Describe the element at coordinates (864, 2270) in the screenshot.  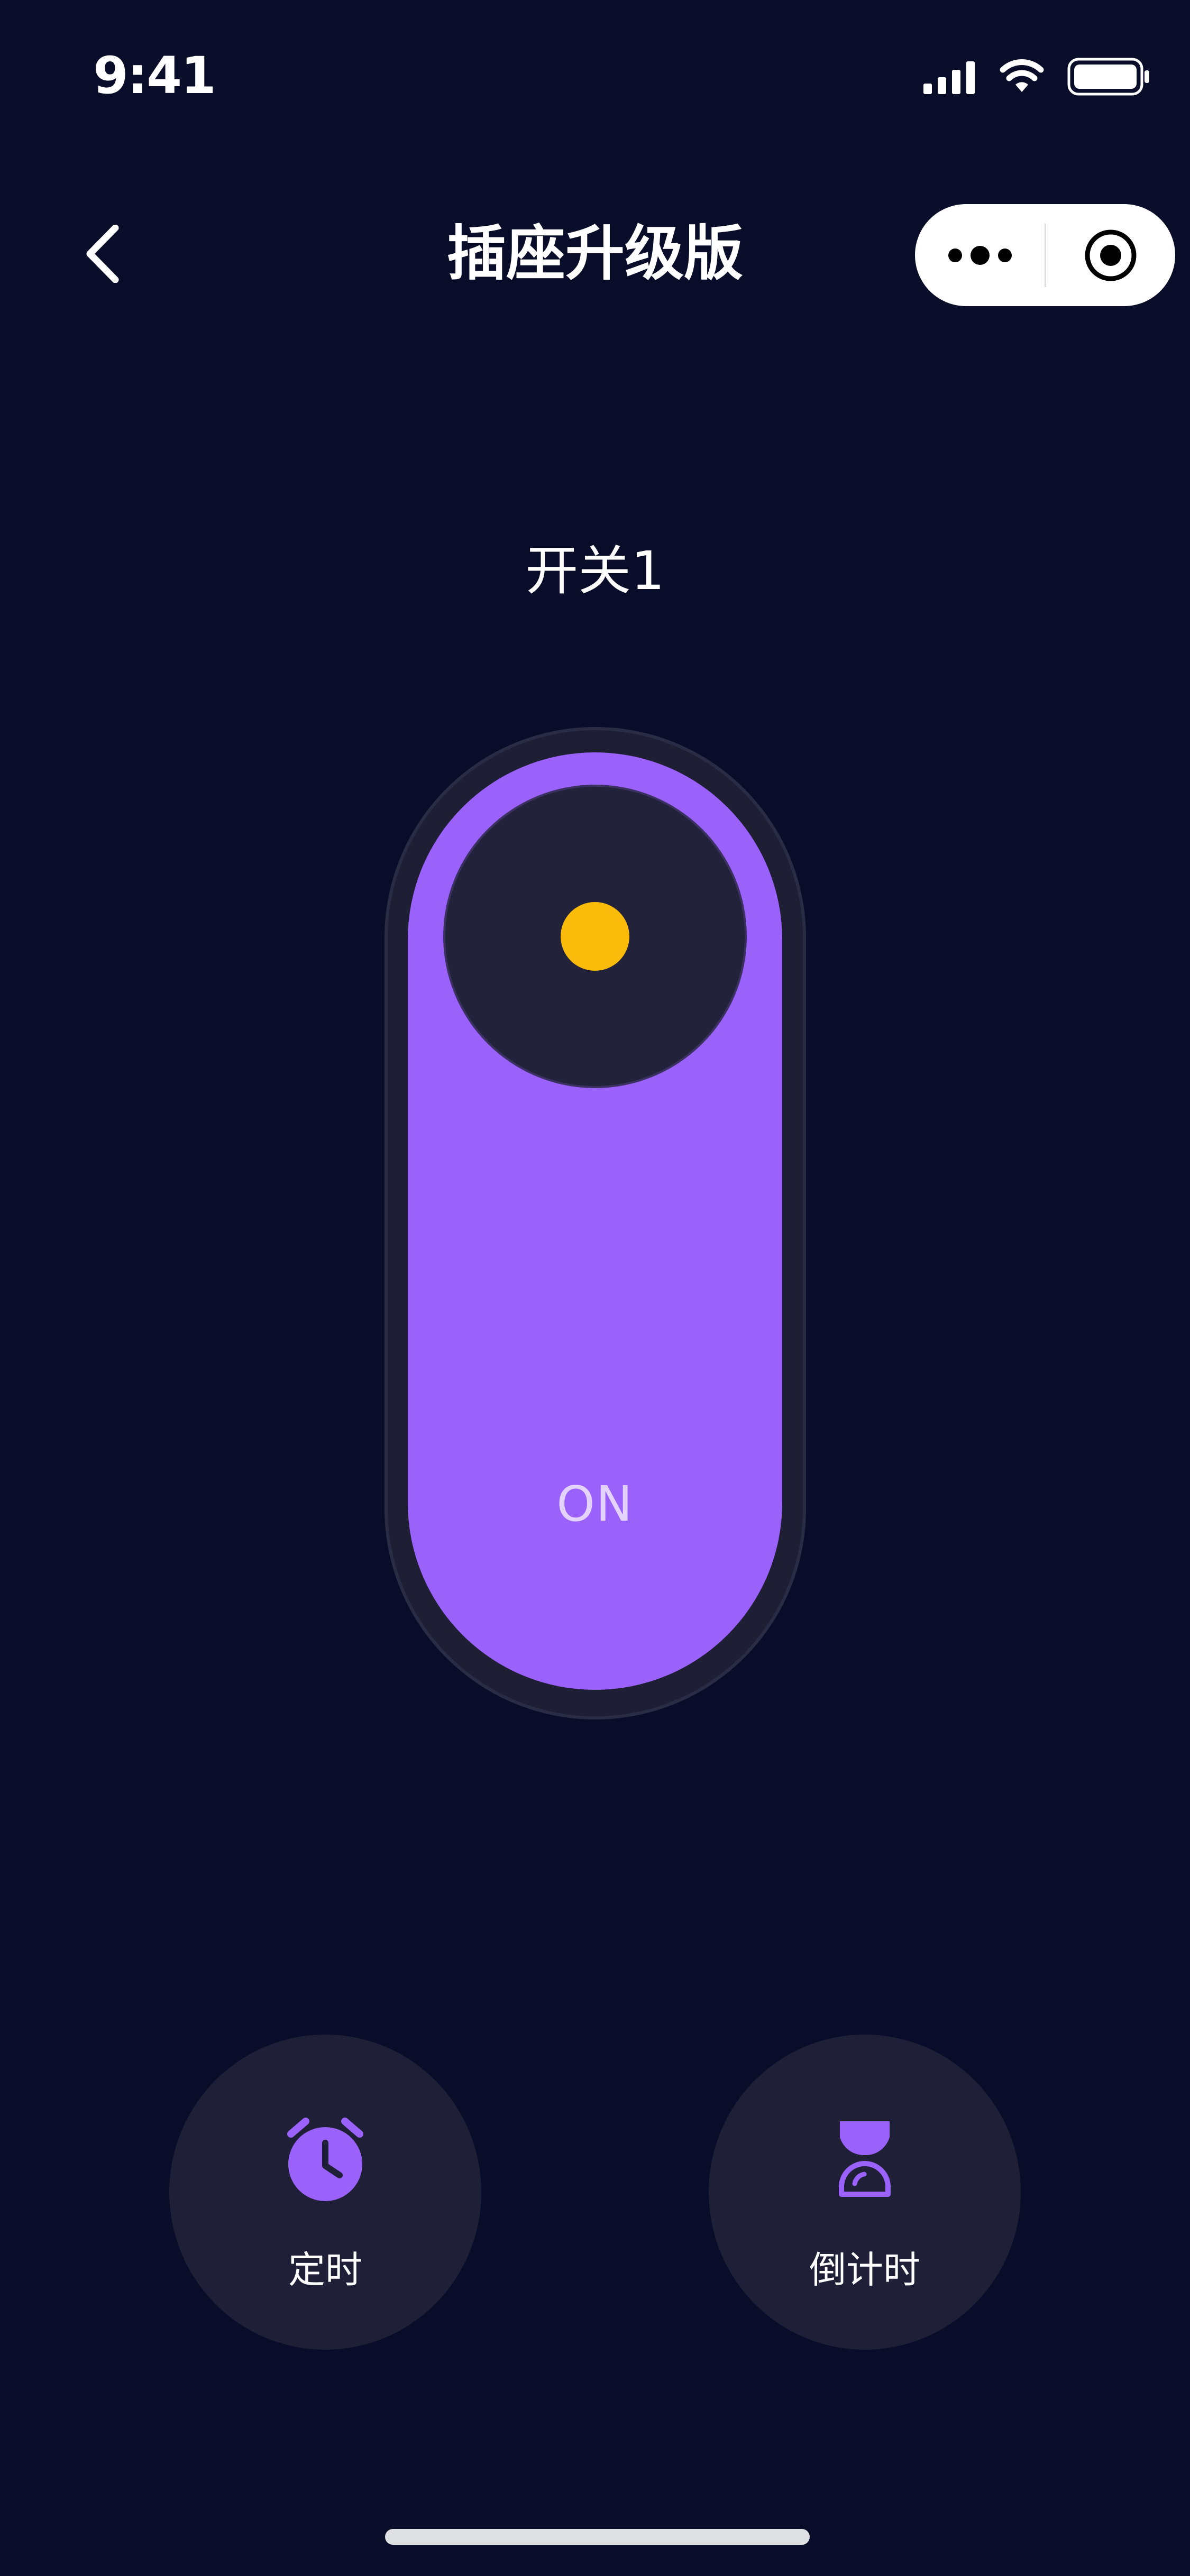
I see `countdown-label: 倒计时` at that location.